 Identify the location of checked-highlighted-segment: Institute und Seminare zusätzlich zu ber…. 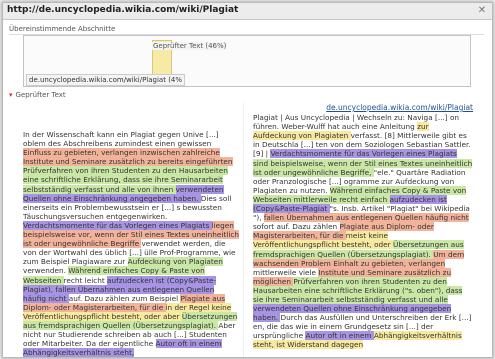
(128, 162).